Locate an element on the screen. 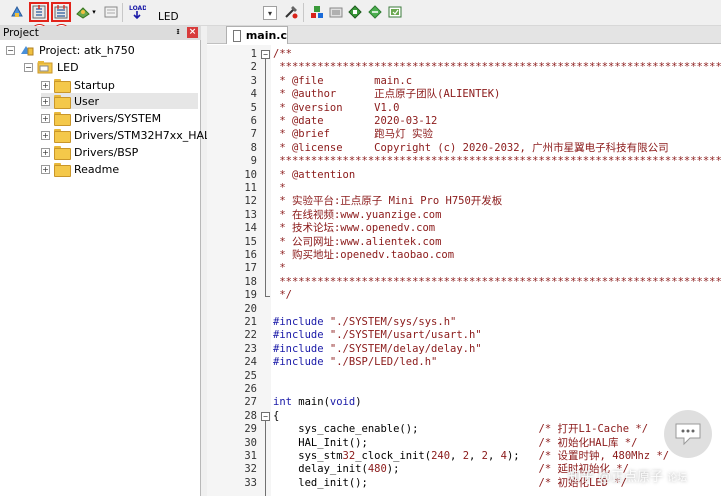  code-line: 23 #include "./SYSTEM/delay/delay.h" is located at coordinates (464, 349).